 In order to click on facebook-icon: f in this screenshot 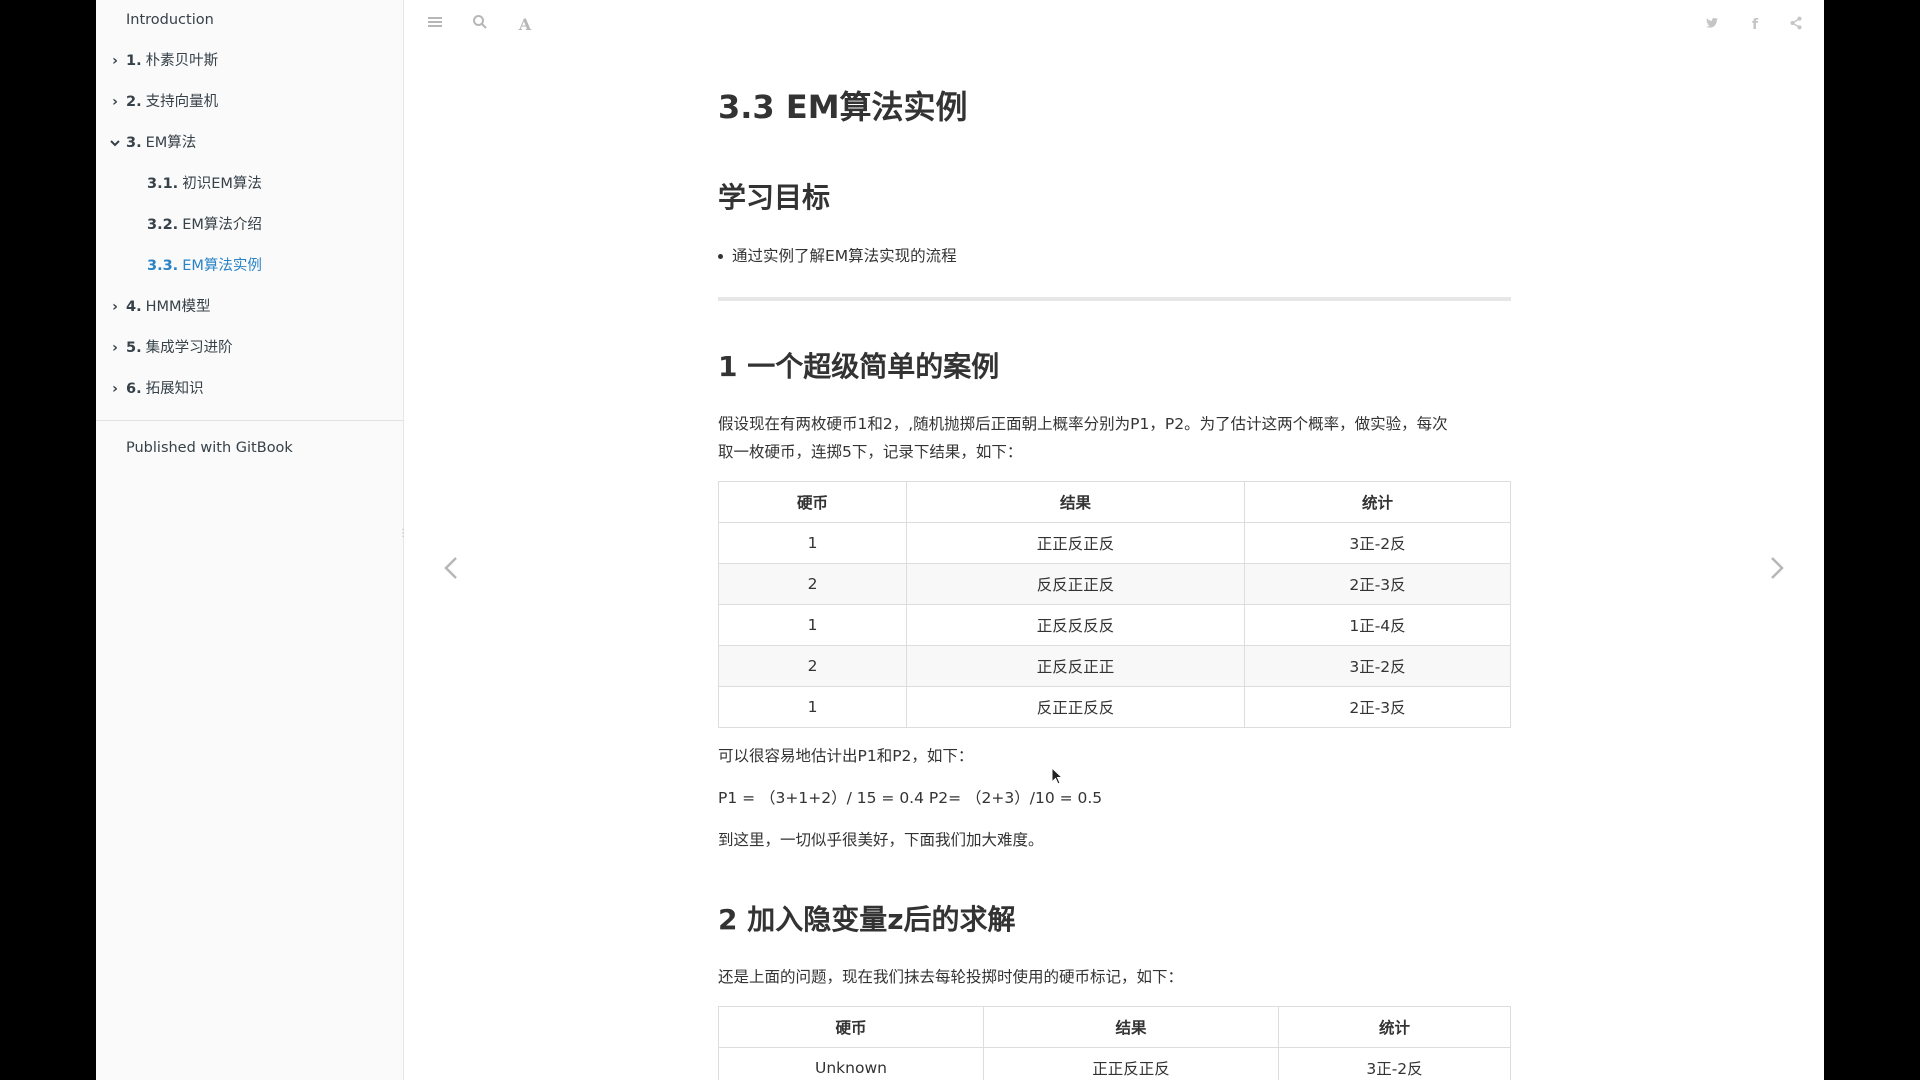, I will do `click(1755, 25)`.